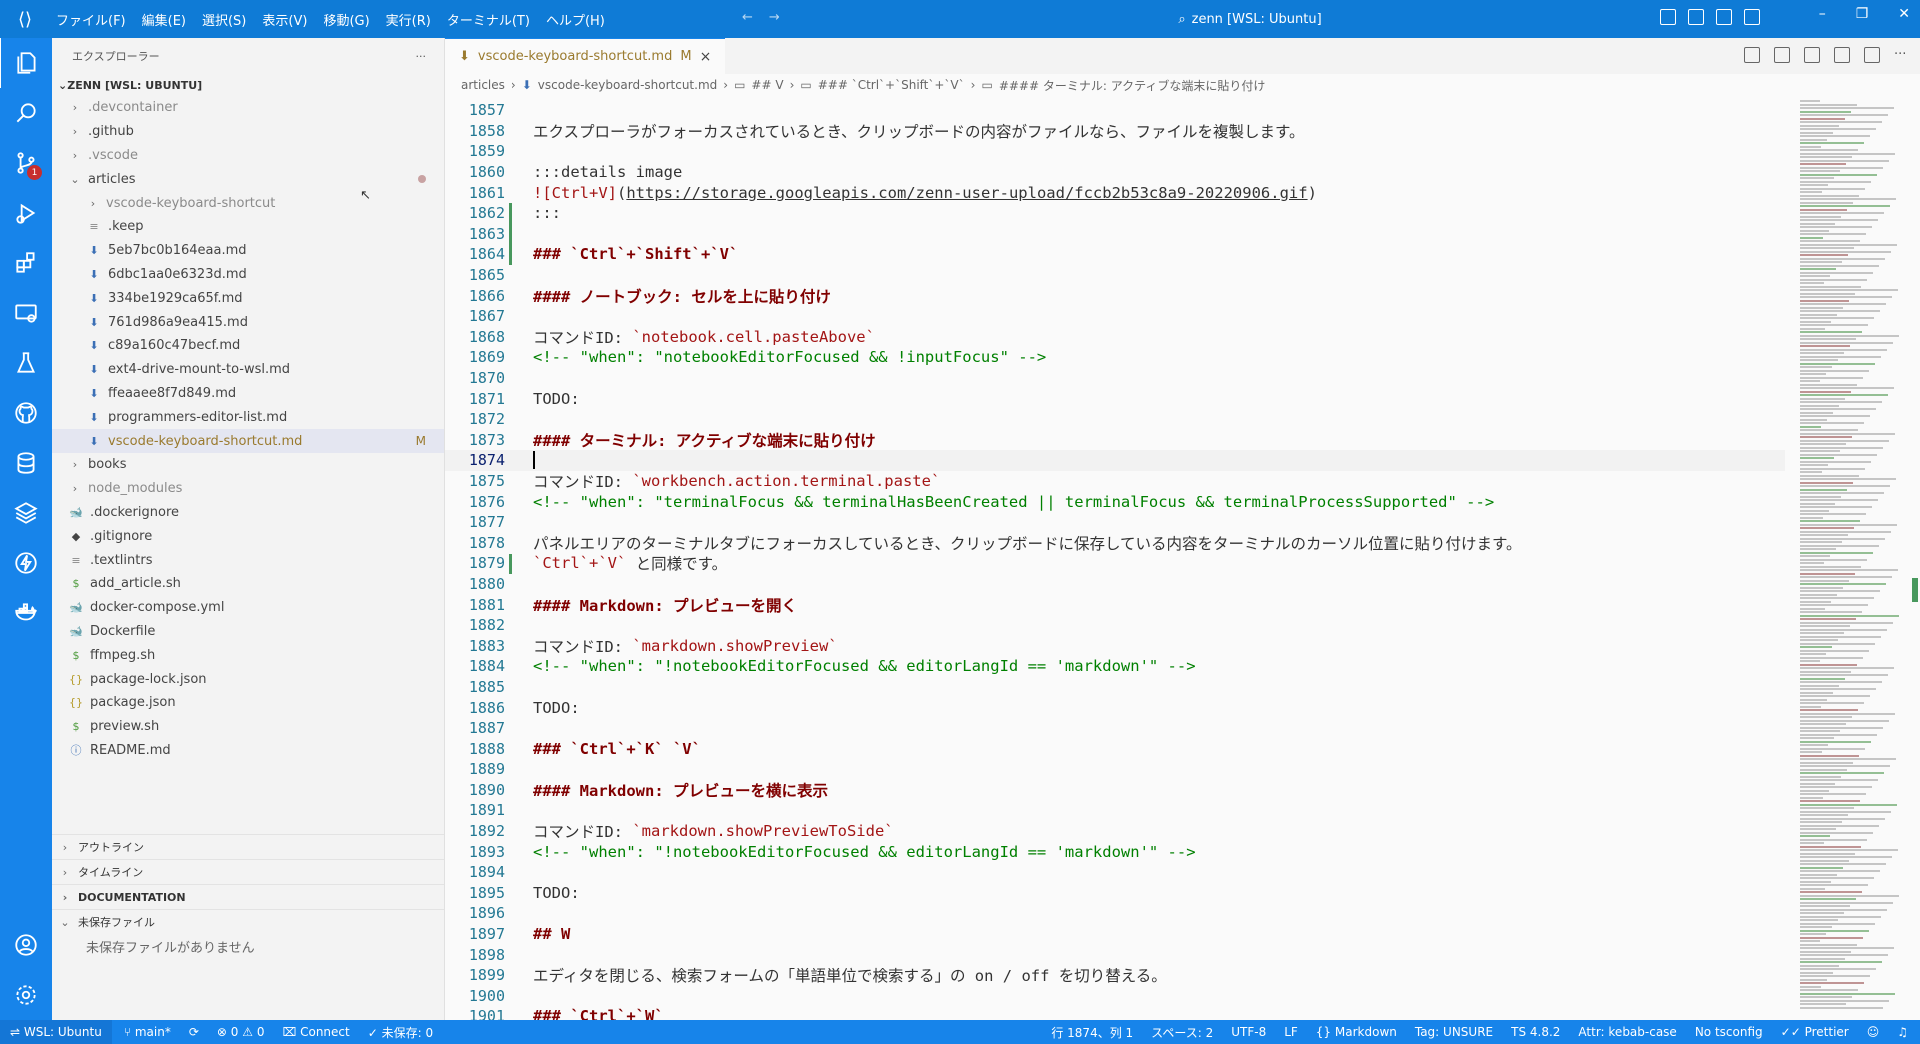  Describe the element at coordinates (248, 132) in the screenshot. I see `folder-item: › .github` at that location.